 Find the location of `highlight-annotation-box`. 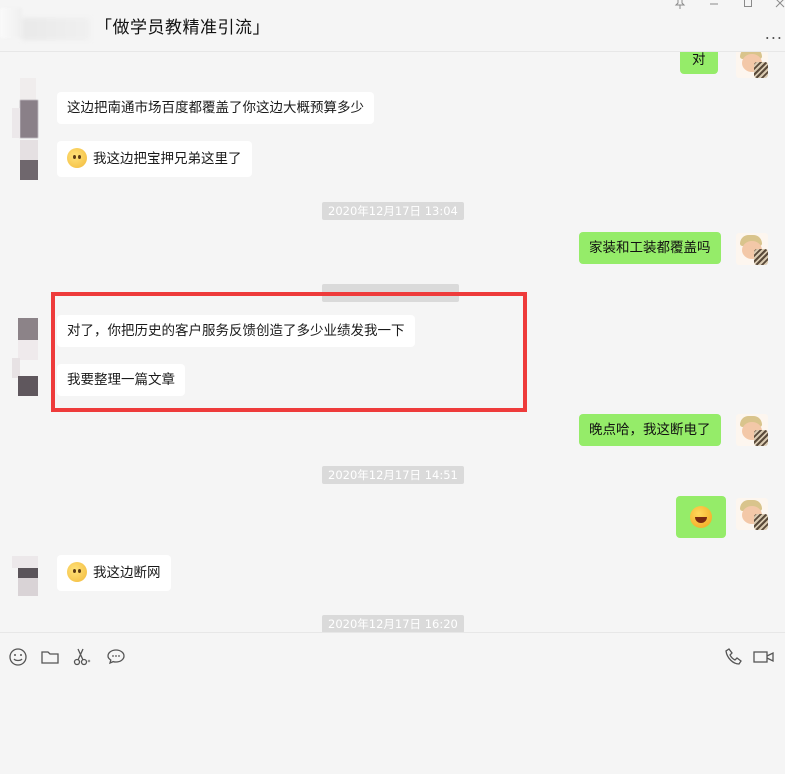

highlight-annotation-box is located at coordinates (289, 352).